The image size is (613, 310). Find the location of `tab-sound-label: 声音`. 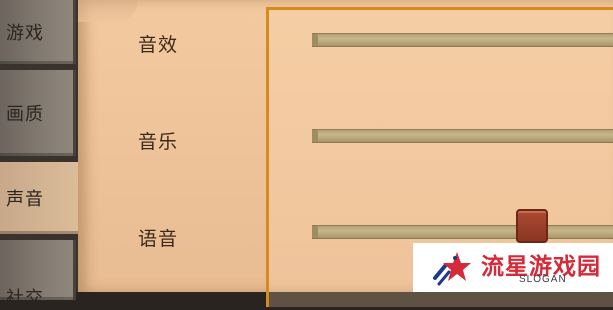

tab-sound-label: 声音 is located at coordinates (25, 199).